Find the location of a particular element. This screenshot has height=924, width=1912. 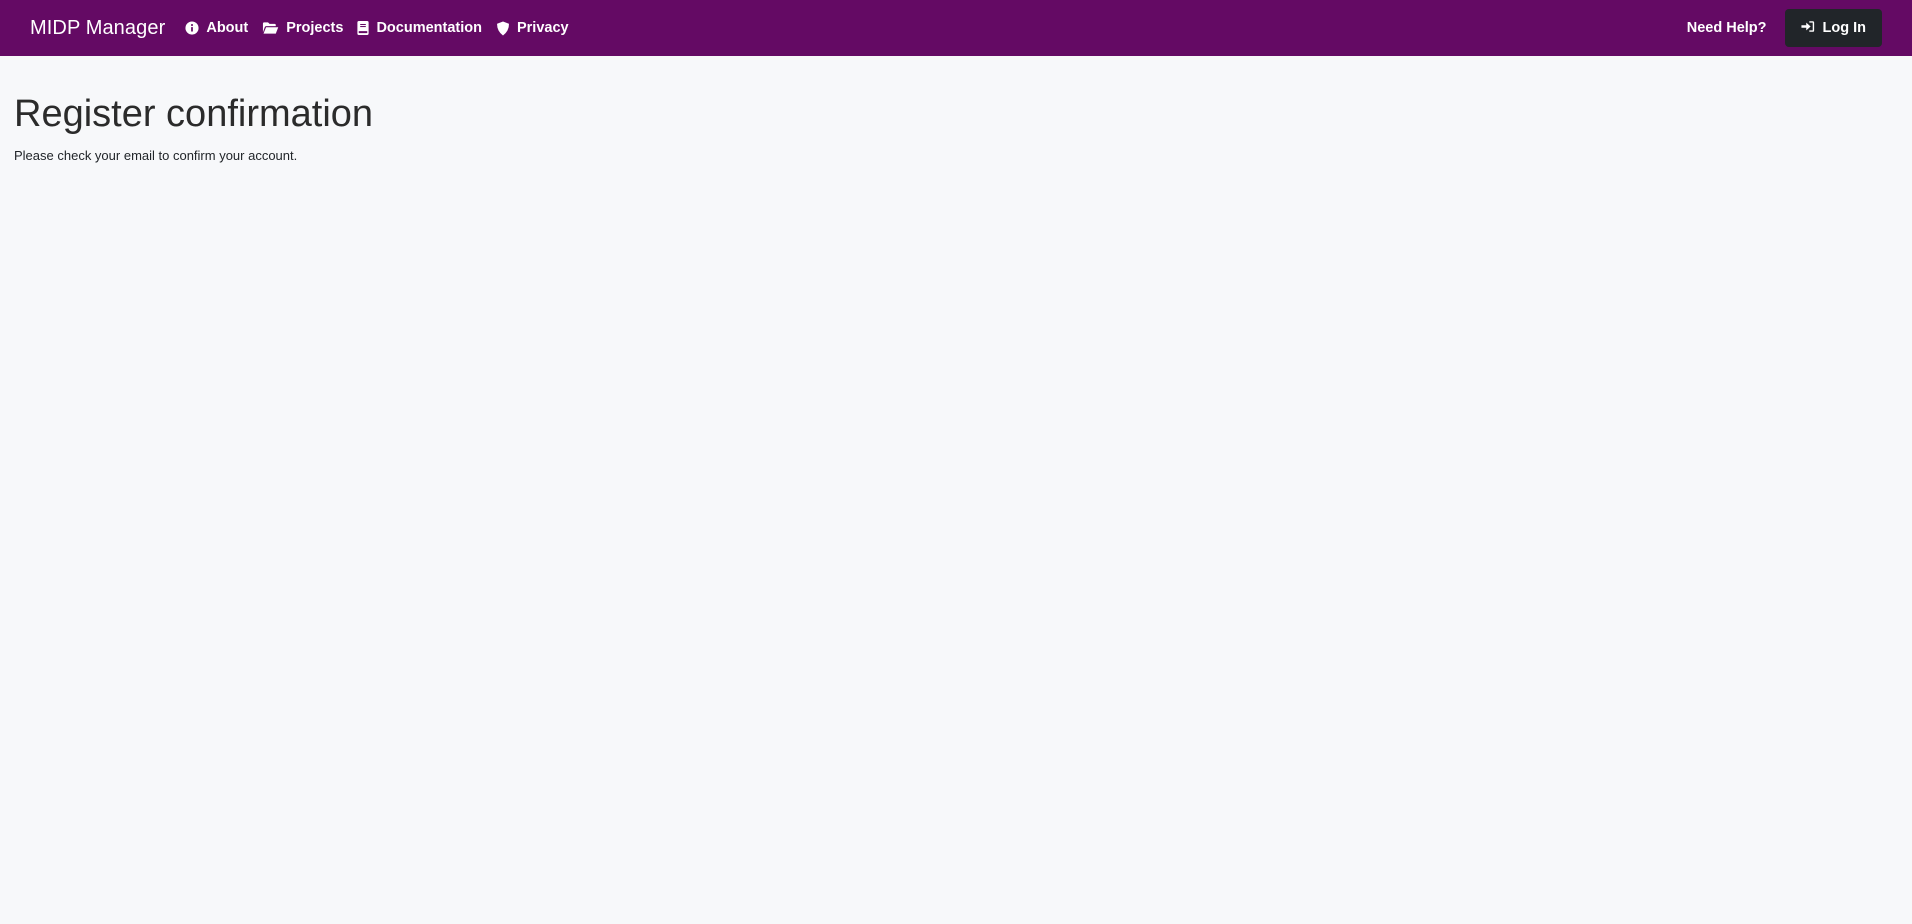

nav-link-about-label: About is located at coordinates (227, 28).